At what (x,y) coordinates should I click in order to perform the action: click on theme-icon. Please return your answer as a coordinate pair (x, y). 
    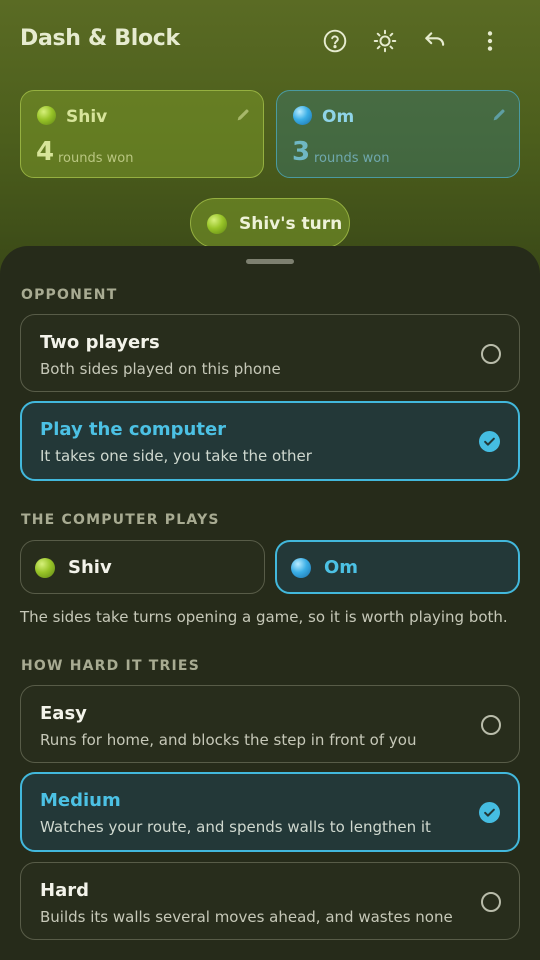
    Looking at the image, I should click on (385, 41).